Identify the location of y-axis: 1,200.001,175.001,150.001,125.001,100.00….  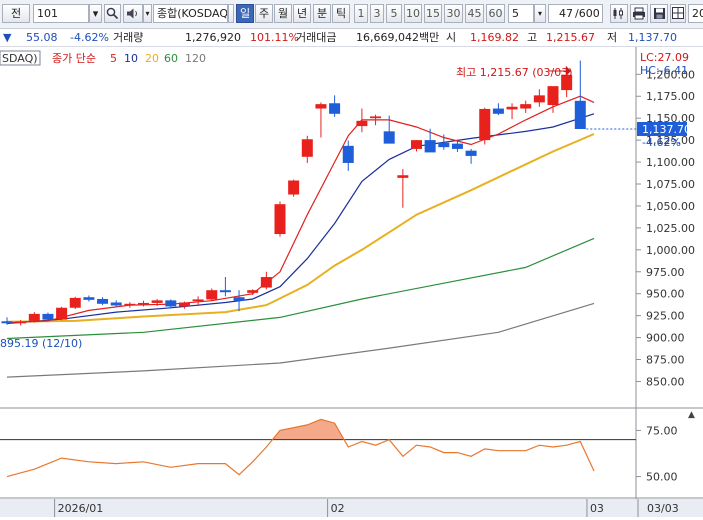
(665, 228).